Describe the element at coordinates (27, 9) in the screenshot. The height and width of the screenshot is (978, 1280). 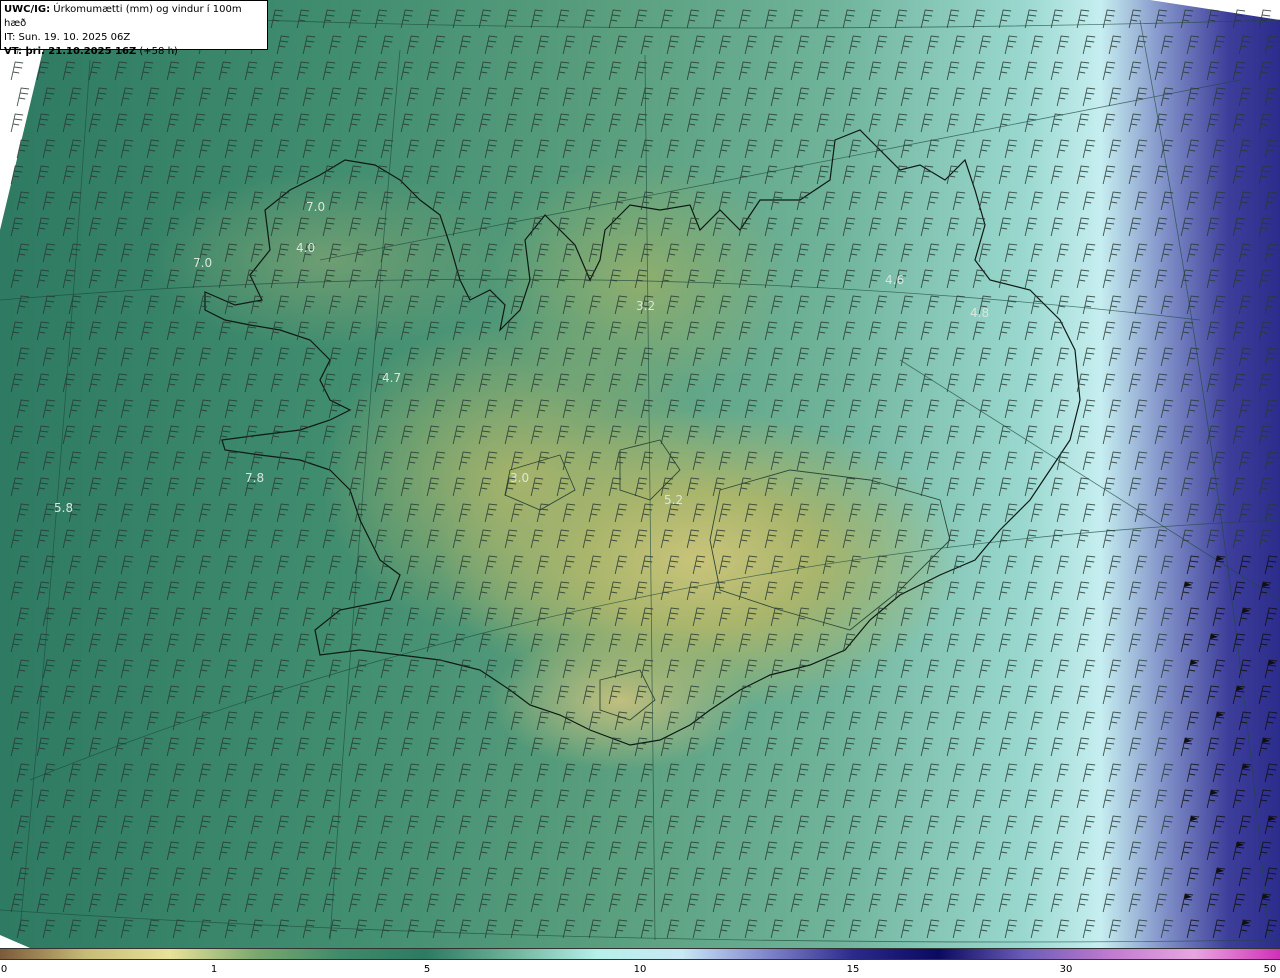
I see `model-name: UWC/IG:` at that location.